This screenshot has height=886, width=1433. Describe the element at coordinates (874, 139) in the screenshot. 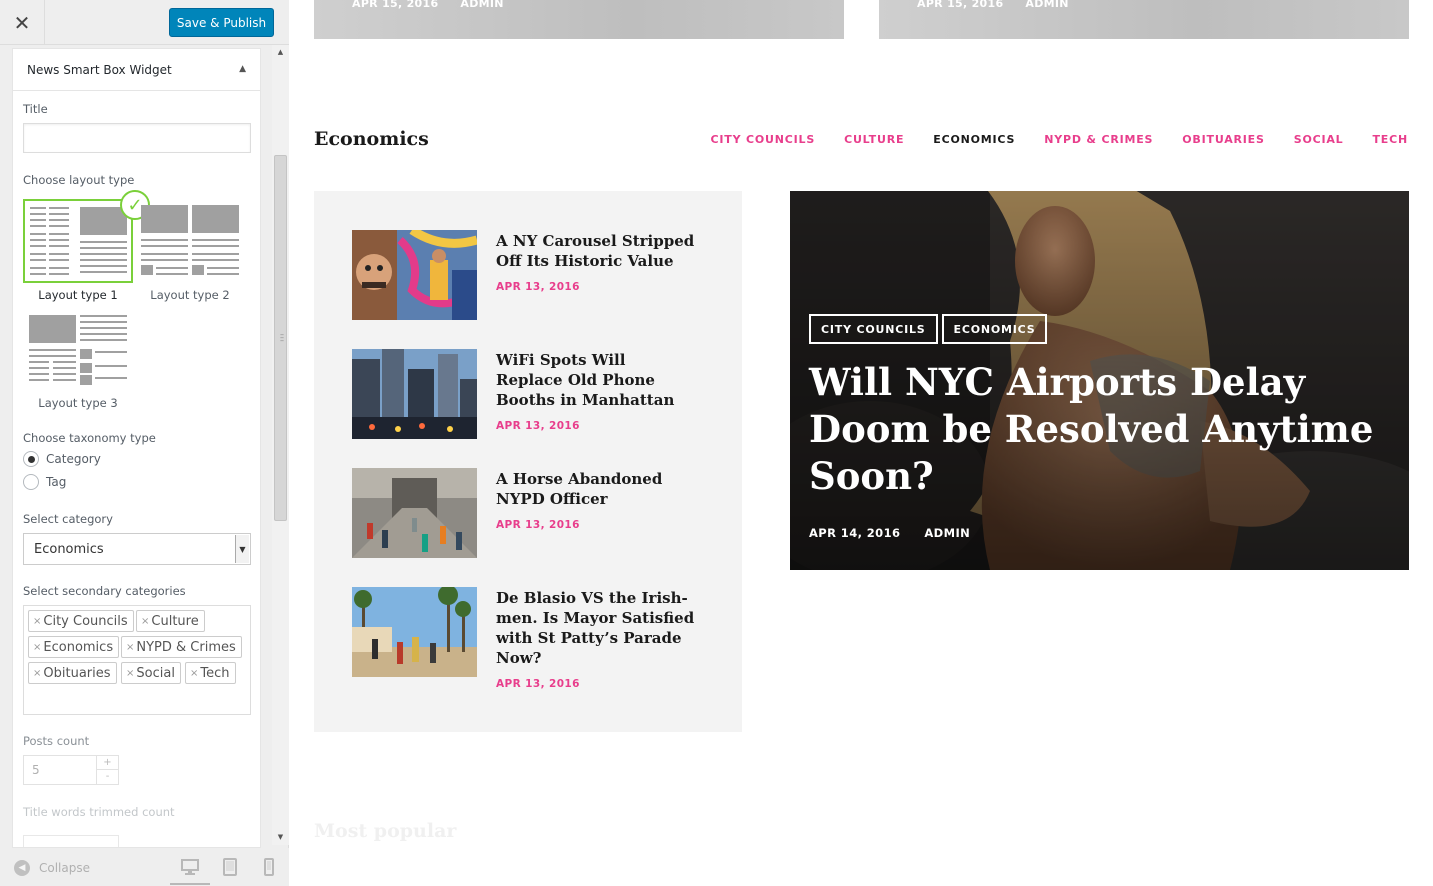

I see `tab-culture: CULTURE` at that location.